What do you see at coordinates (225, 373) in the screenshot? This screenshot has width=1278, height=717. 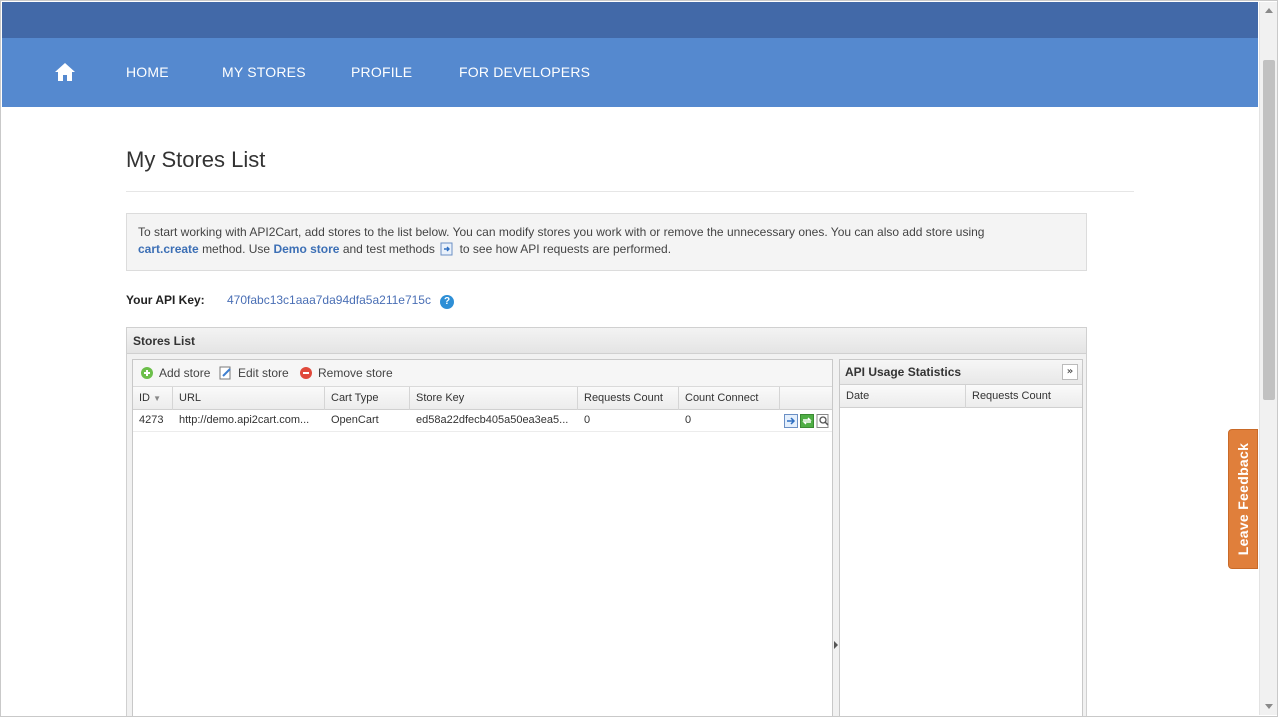 I see `edit-icon` at bounding box center [225, 373].